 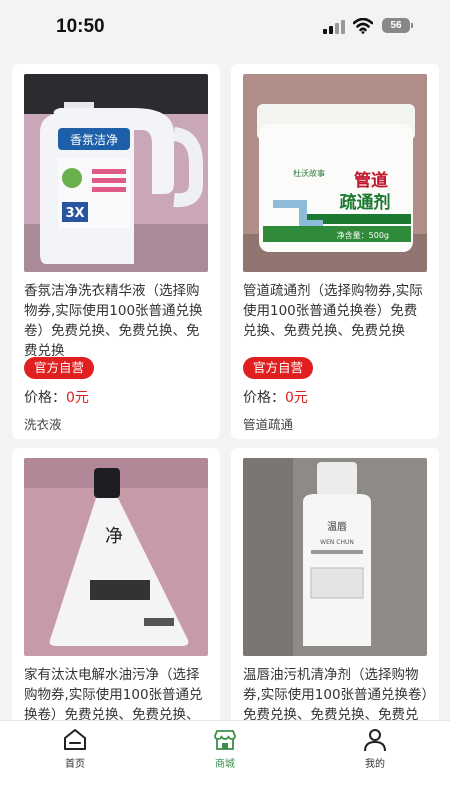 I want to click on bottom-tab-bar: 首页 商城 我的, so click(x=225, y=760).